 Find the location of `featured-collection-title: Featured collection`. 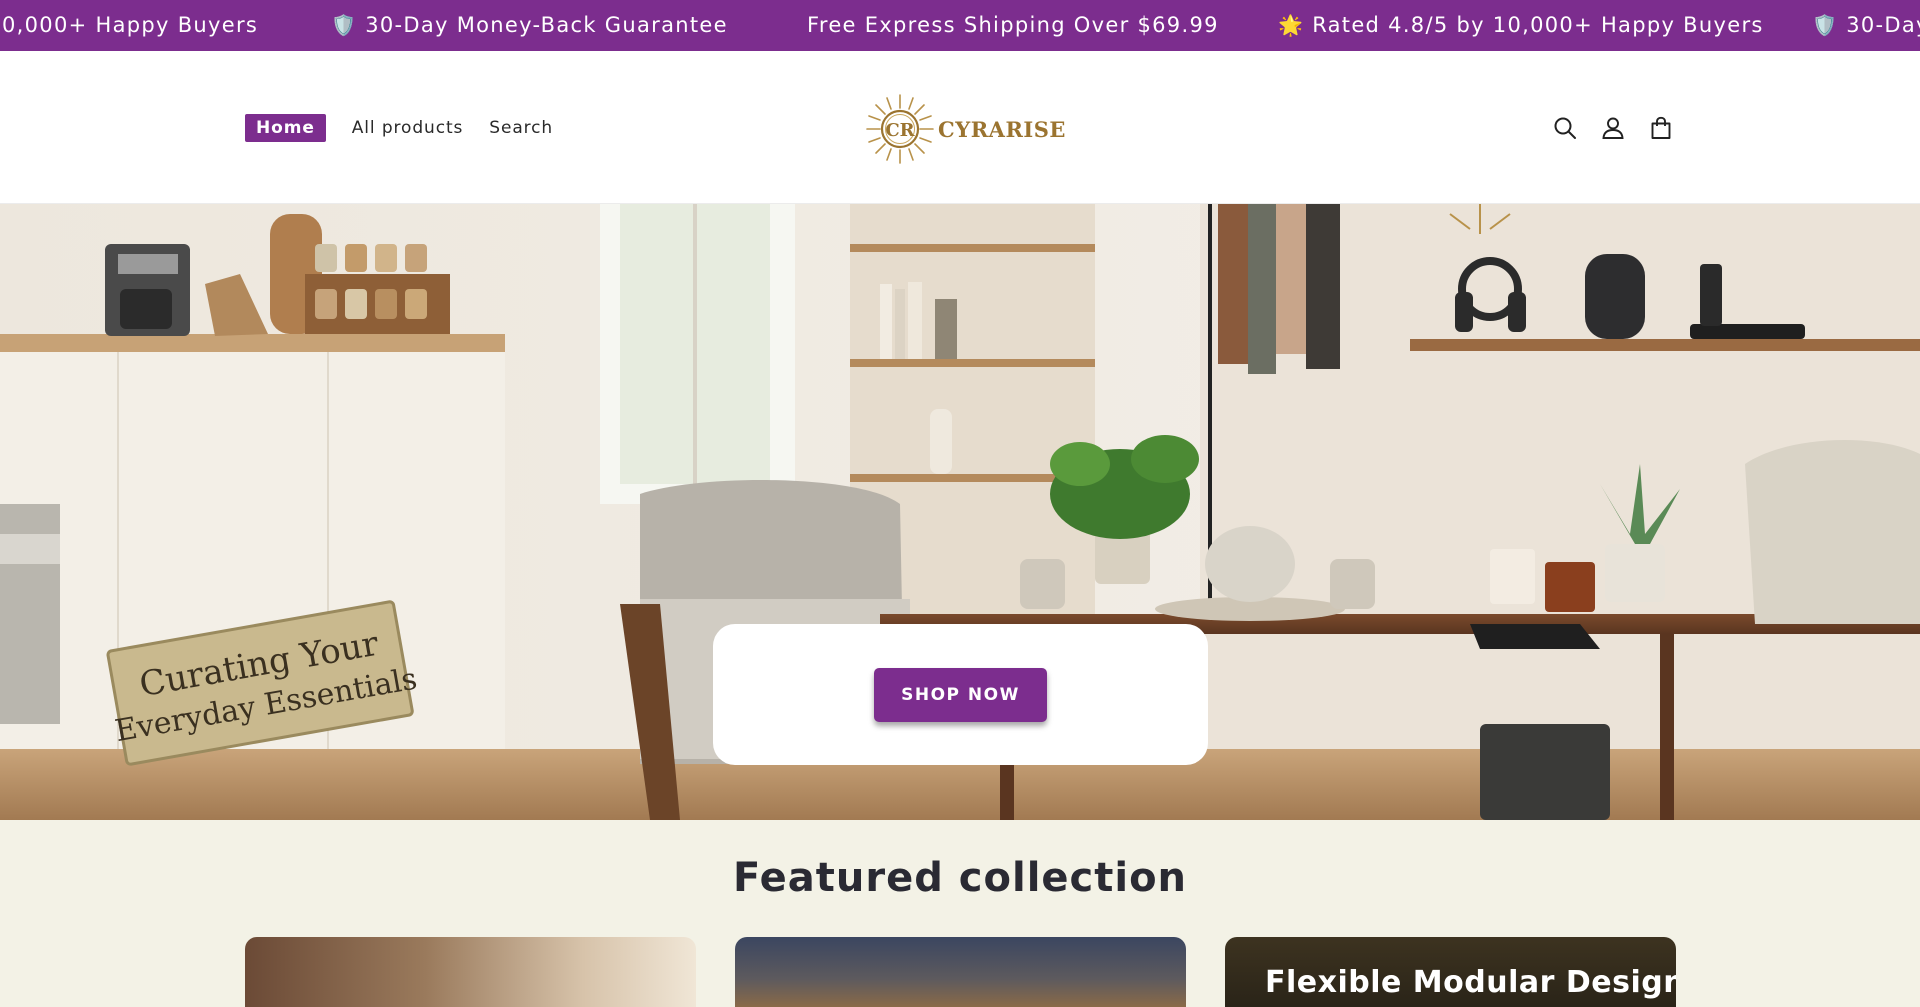

featured-collection-title: Featured collection is located at coordinates (960, 878).